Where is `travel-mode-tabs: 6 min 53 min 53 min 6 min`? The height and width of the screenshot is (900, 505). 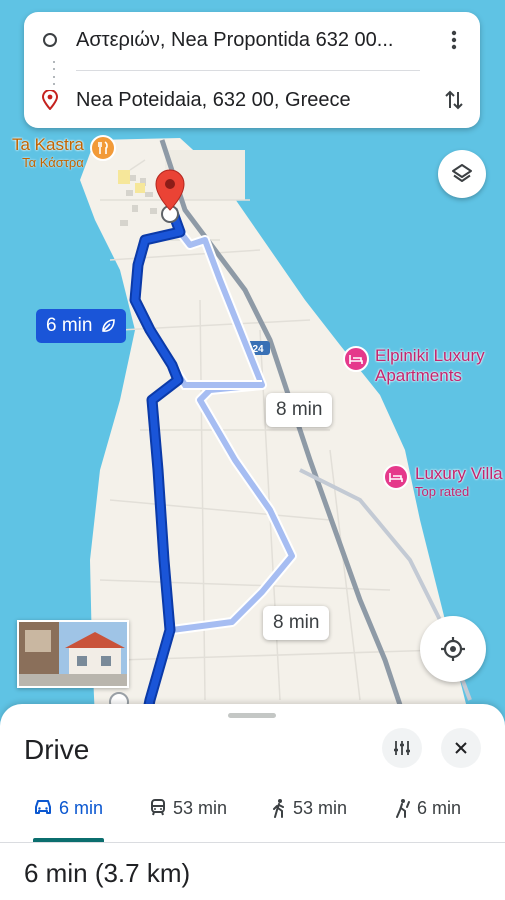 travel-mode-tabs: 6 min 53 min 53 min 6 min is located at coordinates (252, 814).